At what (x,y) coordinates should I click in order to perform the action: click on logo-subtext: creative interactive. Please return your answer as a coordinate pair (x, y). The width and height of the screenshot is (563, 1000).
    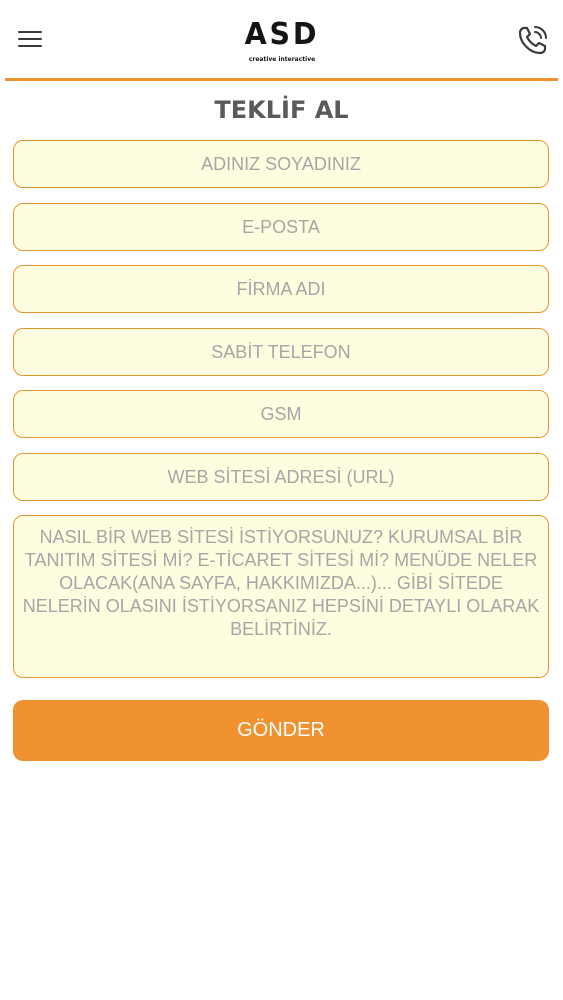
    Looking at the image, I should click on (282, 59).